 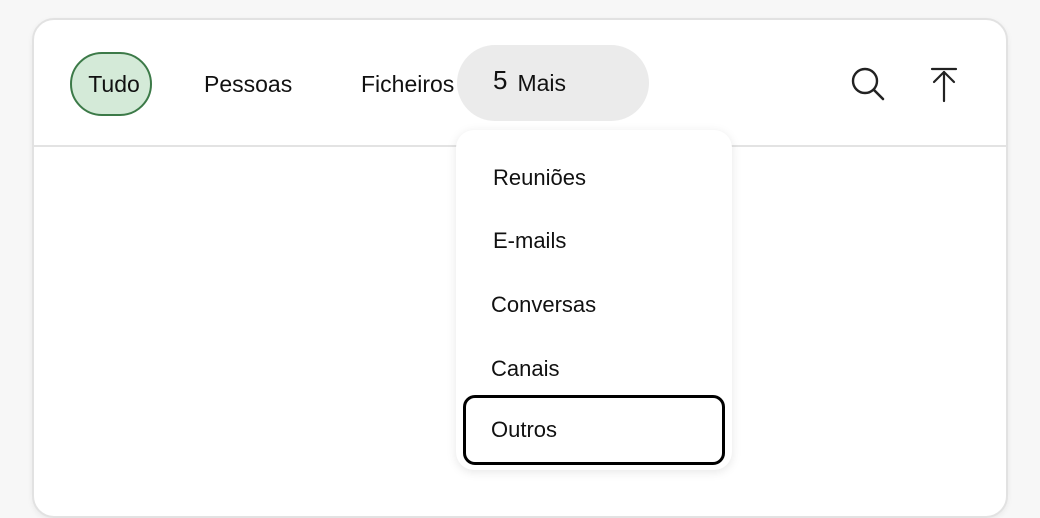 I want to click on tab-more: 5 Mais, so click(x=553, y=83).